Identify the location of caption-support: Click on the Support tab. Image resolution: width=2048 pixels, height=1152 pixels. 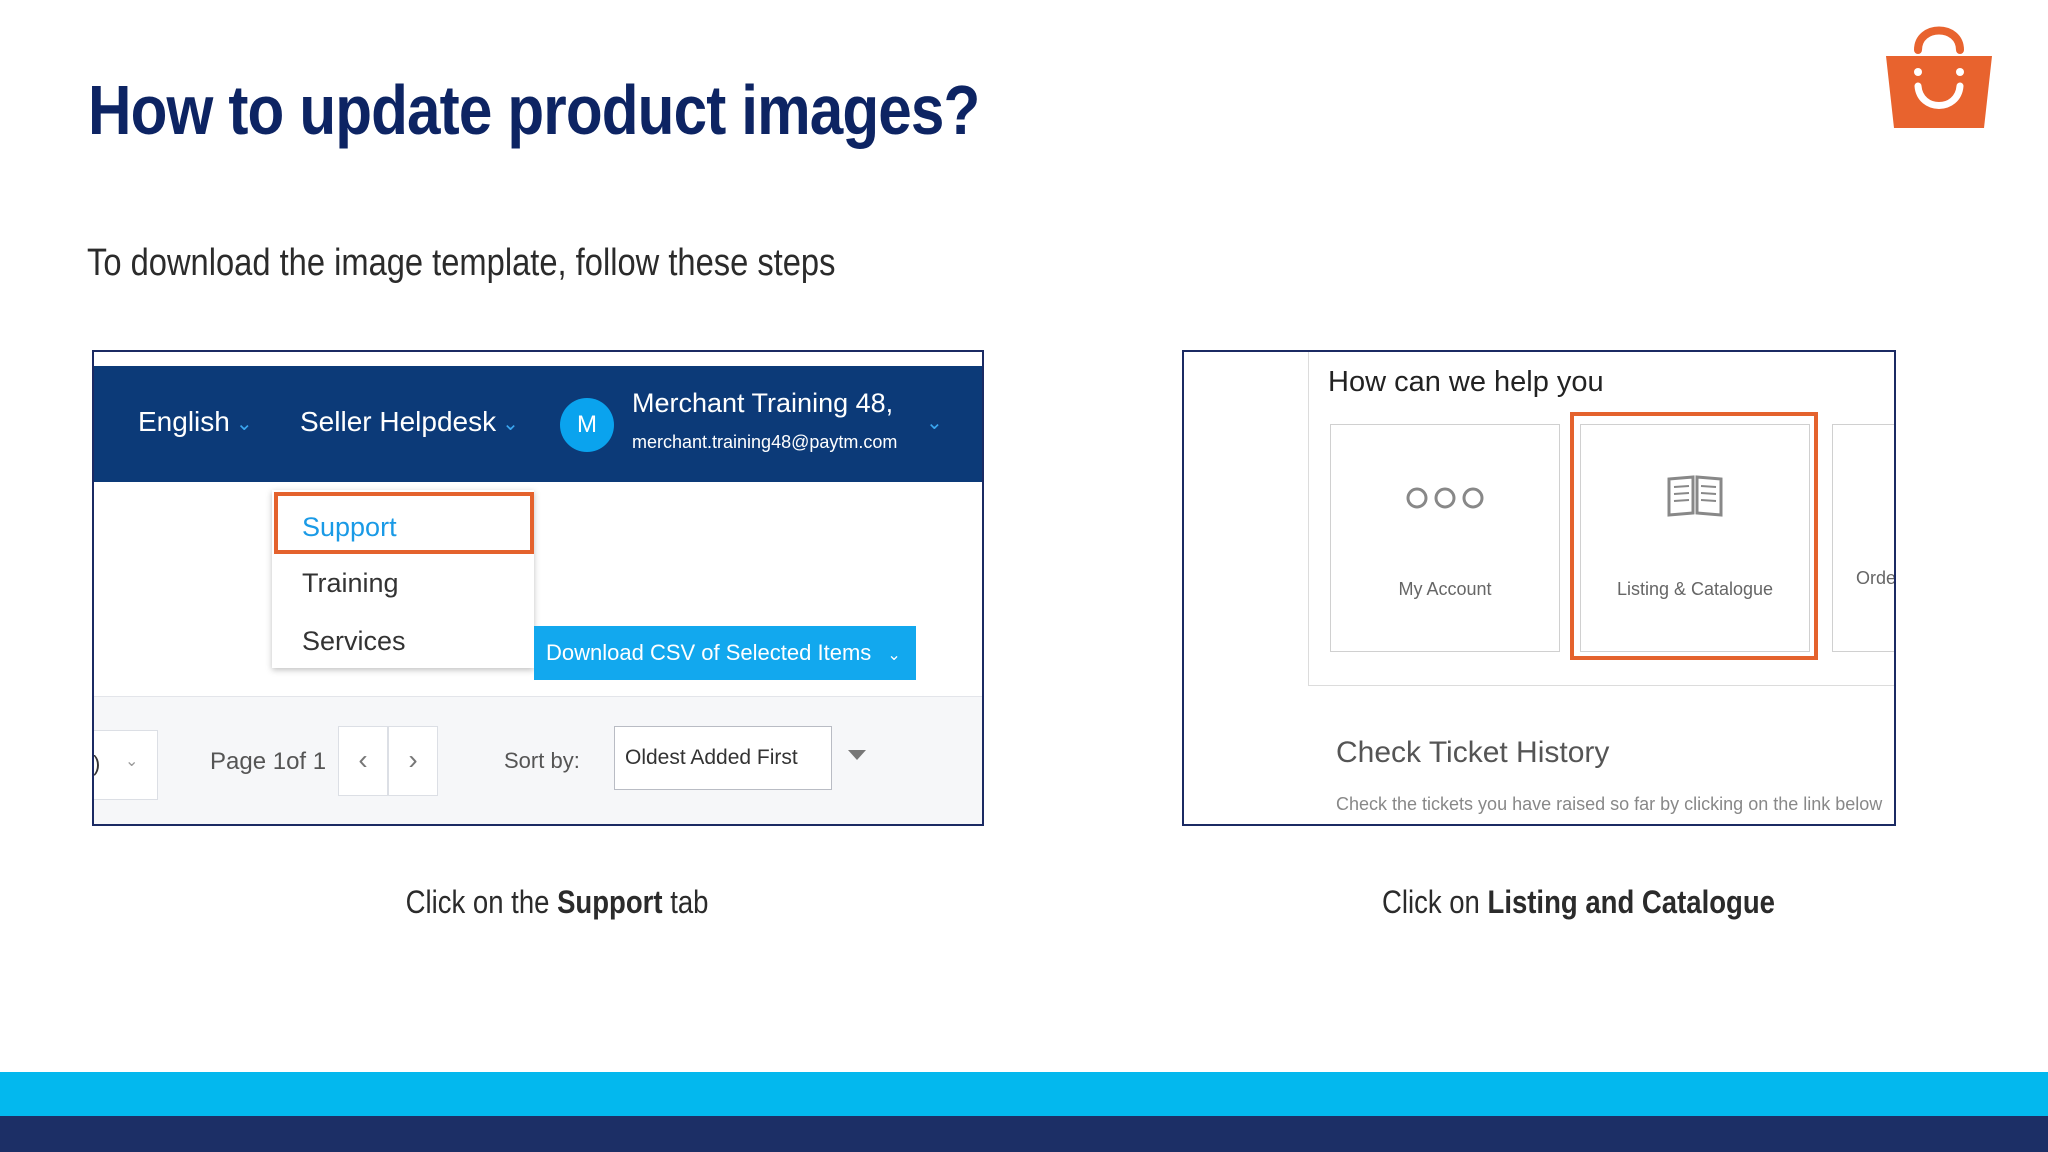
(557, 902).